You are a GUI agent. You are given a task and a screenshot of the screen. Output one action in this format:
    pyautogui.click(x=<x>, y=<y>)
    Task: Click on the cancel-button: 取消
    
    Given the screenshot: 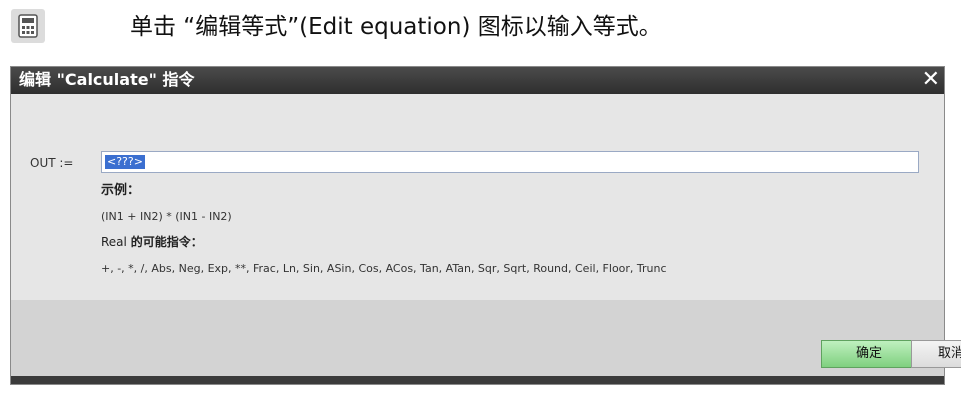 What is the action you would take?
    pyautogui.click(x=936, y=354)
    